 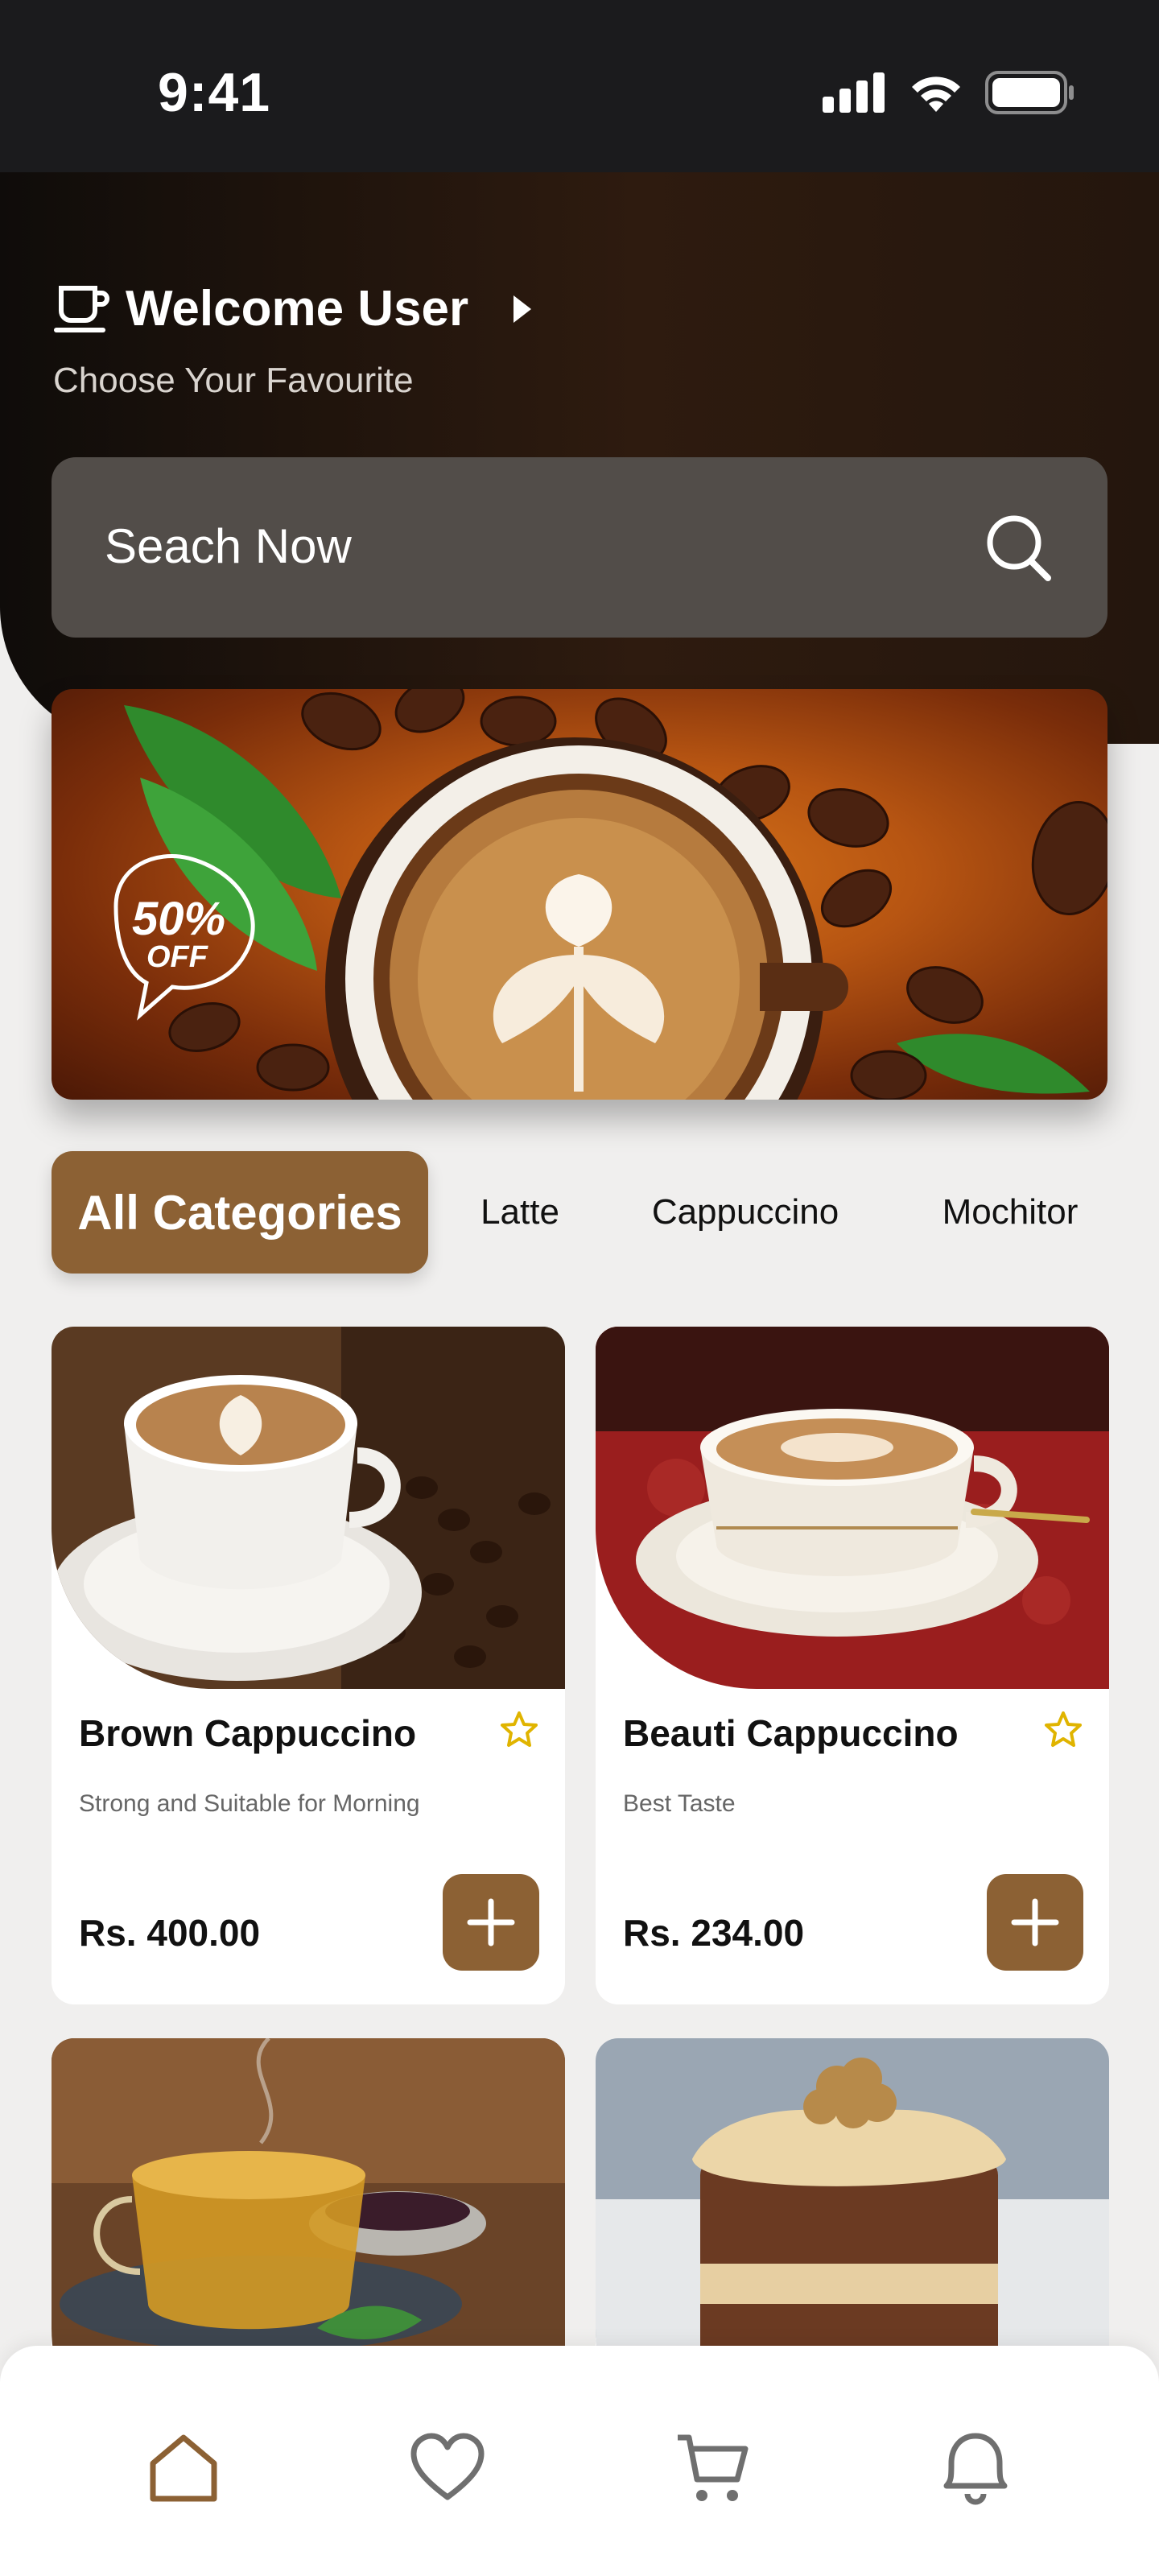 I want to click on welcome-title: Welcome User, so click(x=297, y=308).